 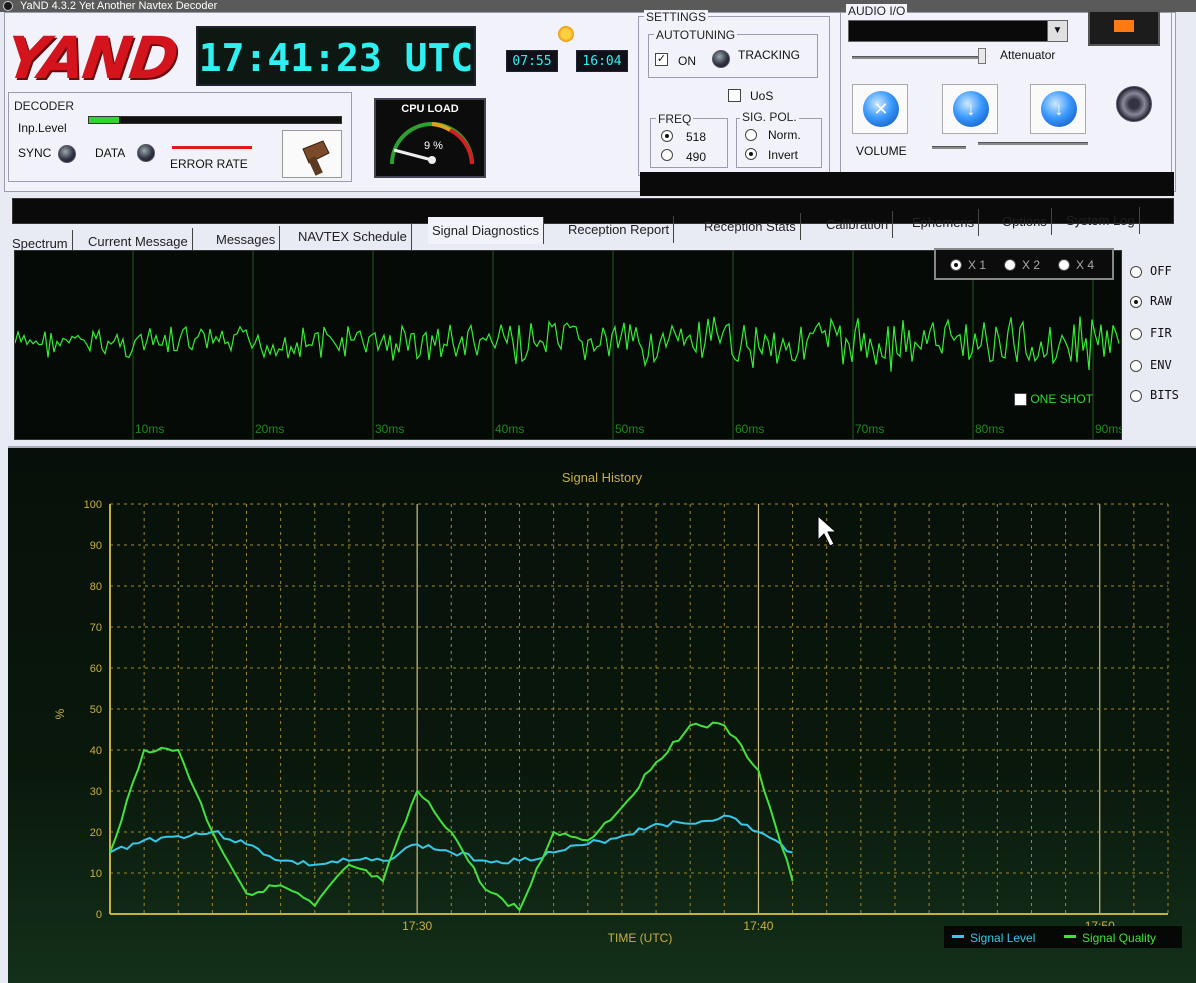 I want to click on freq-label: FREQ, so click(x=675, y=119).